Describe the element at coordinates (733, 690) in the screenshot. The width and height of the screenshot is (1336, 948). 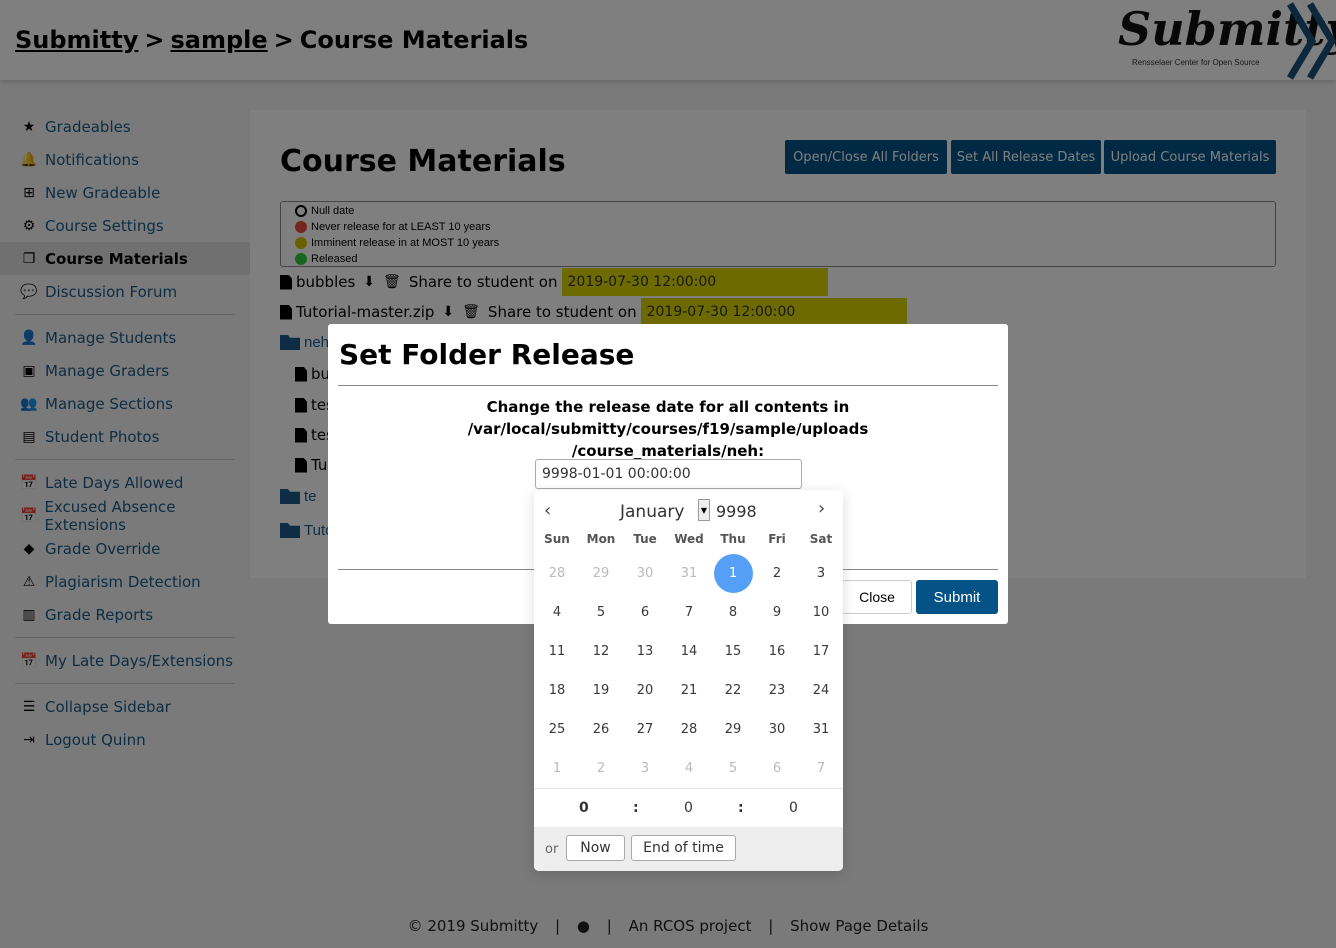
I see `calendar-day: 22` at that location.